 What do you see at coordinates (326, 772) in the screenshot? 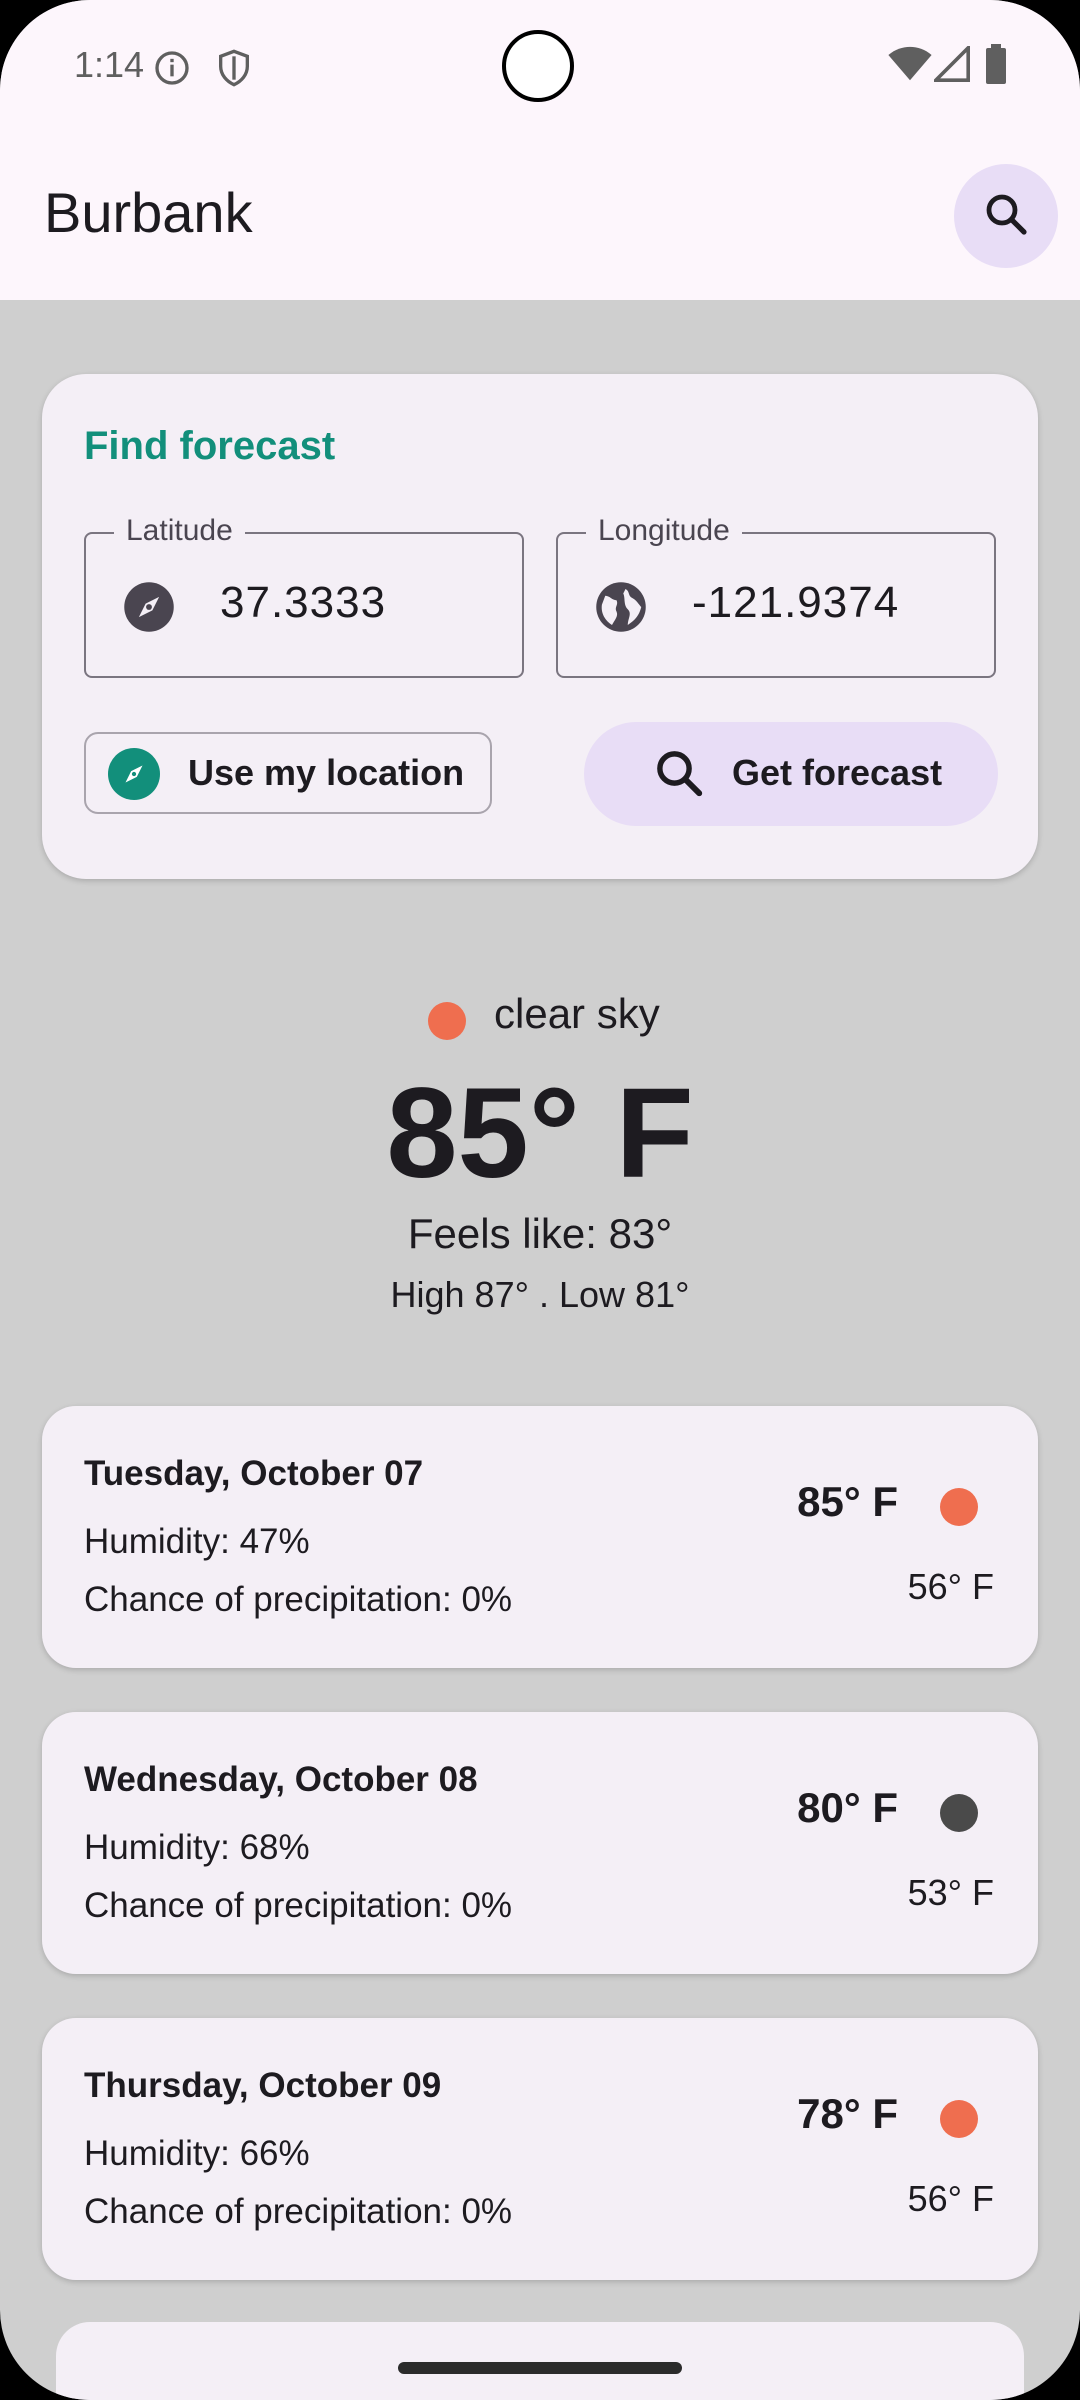
I see `use-my-location-label: Use my location` at bounding box center [326, 772].